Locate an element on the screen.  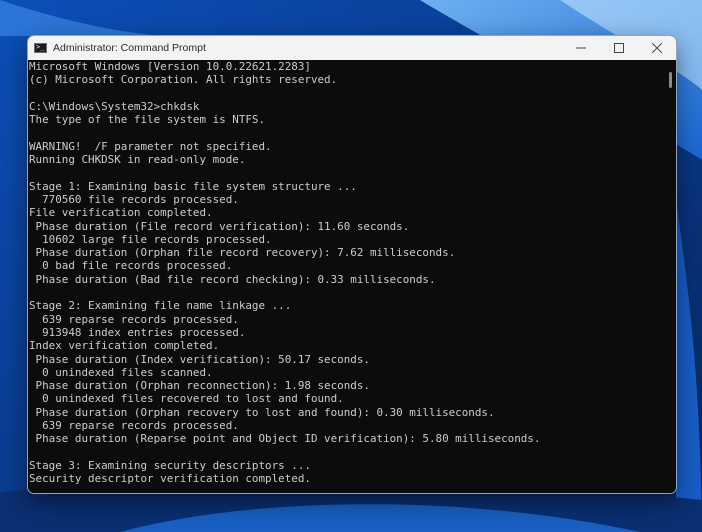
minimize-button is located at coordinates (581, 48).